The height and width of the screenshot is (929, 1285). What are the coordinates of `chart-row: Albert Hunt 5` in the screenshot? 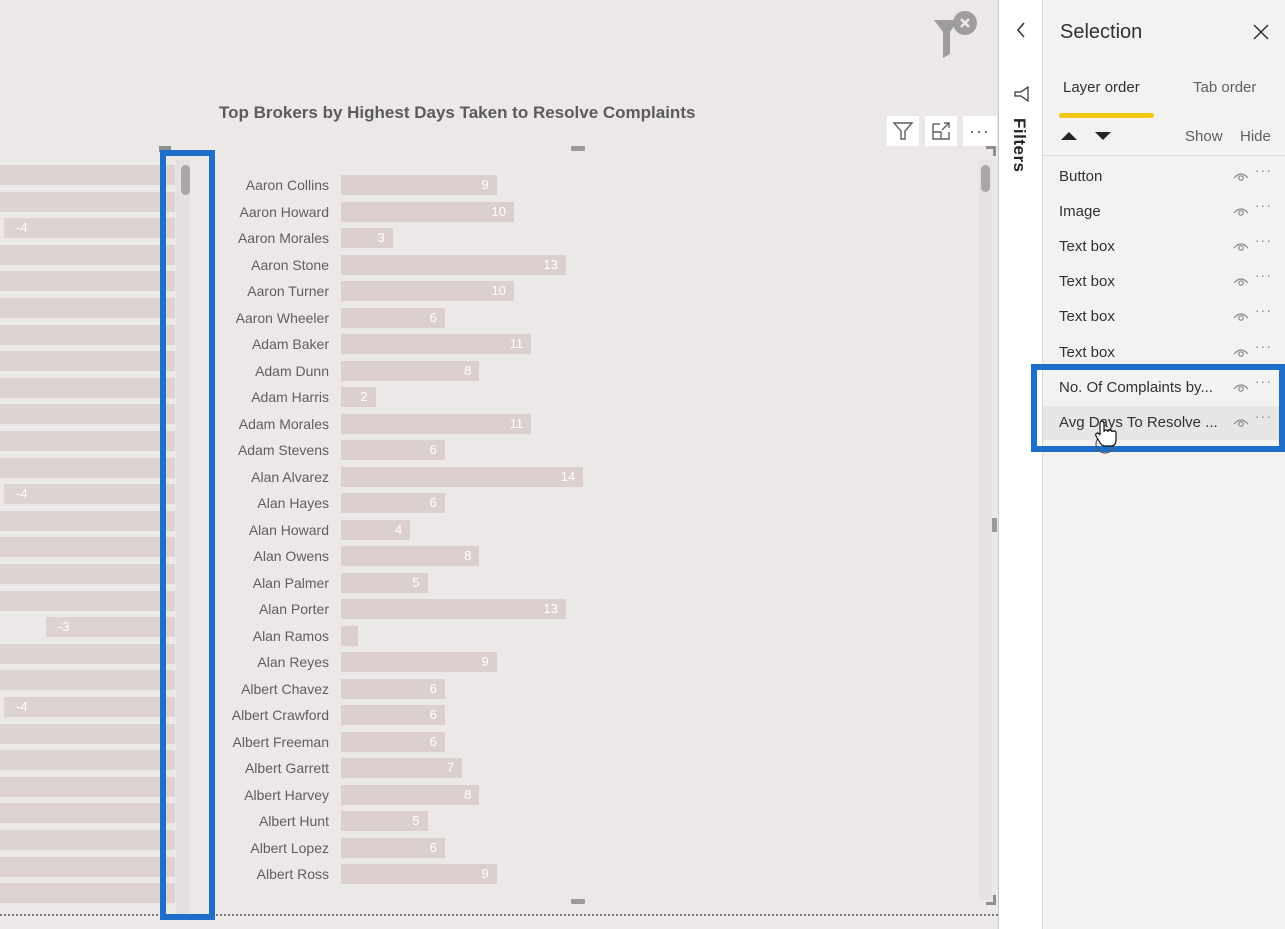 It's located at (600, 822).